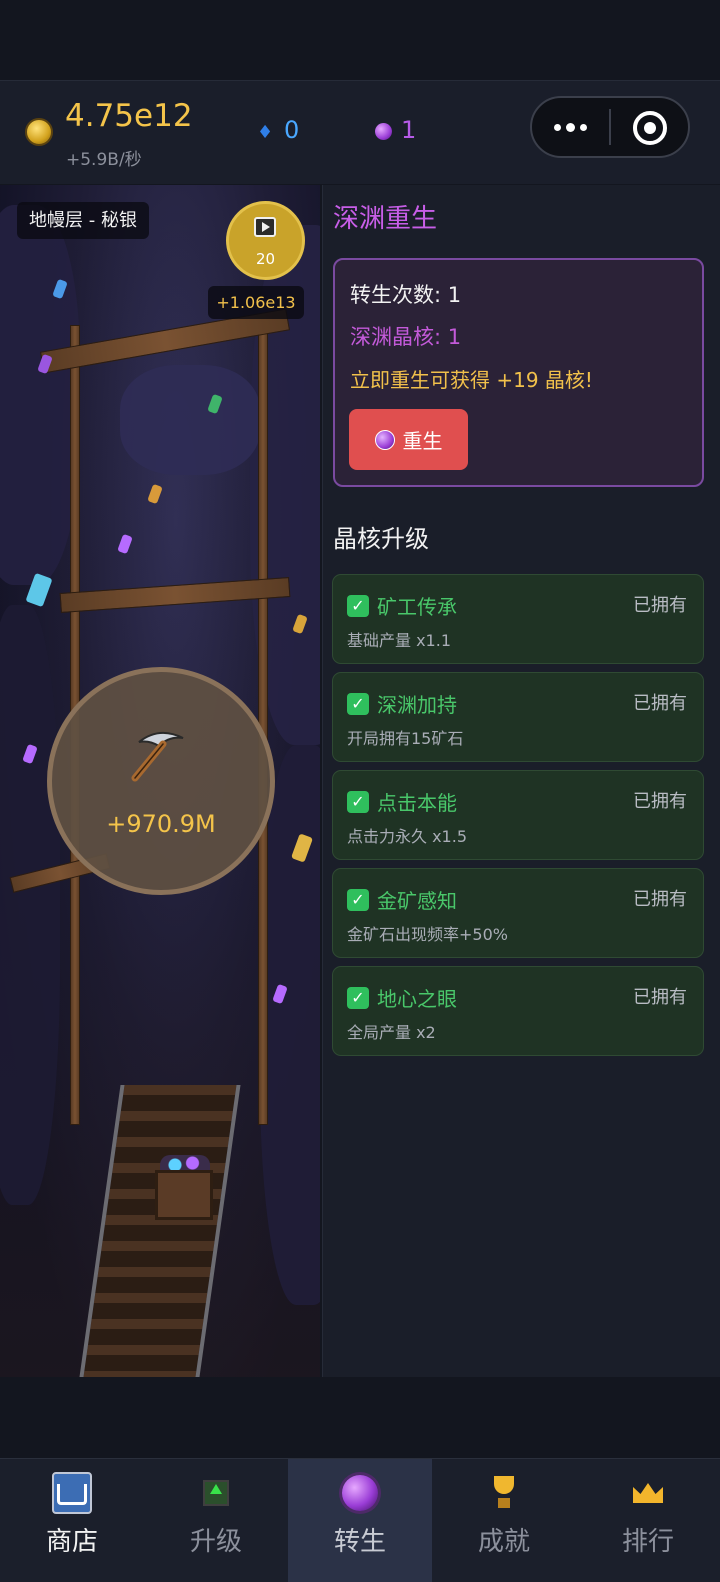 Image resolution: width=720 pixels, height=1582 pixels. What do you see at coordinates (385, 219) in the screenshot?
I see `panel-title: 深渊重生` at bounding box center [385, 219].